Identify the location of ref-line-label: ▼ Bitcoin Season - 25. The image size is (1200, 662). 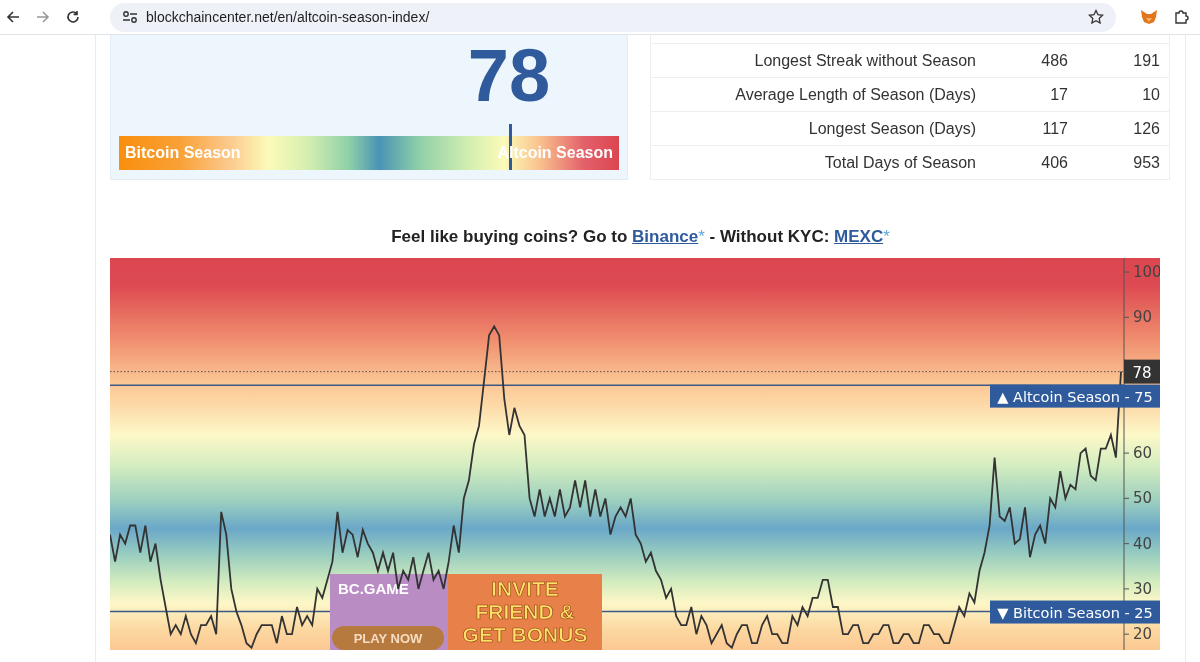
(1075, 612).